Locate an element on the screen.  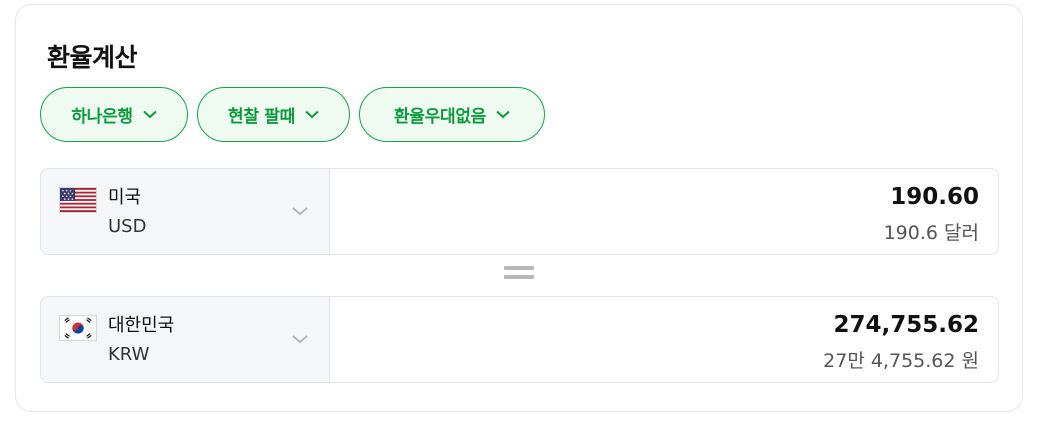
to-amount-text: 27만 4,755.62 원 is located at coordinates (901, 361).